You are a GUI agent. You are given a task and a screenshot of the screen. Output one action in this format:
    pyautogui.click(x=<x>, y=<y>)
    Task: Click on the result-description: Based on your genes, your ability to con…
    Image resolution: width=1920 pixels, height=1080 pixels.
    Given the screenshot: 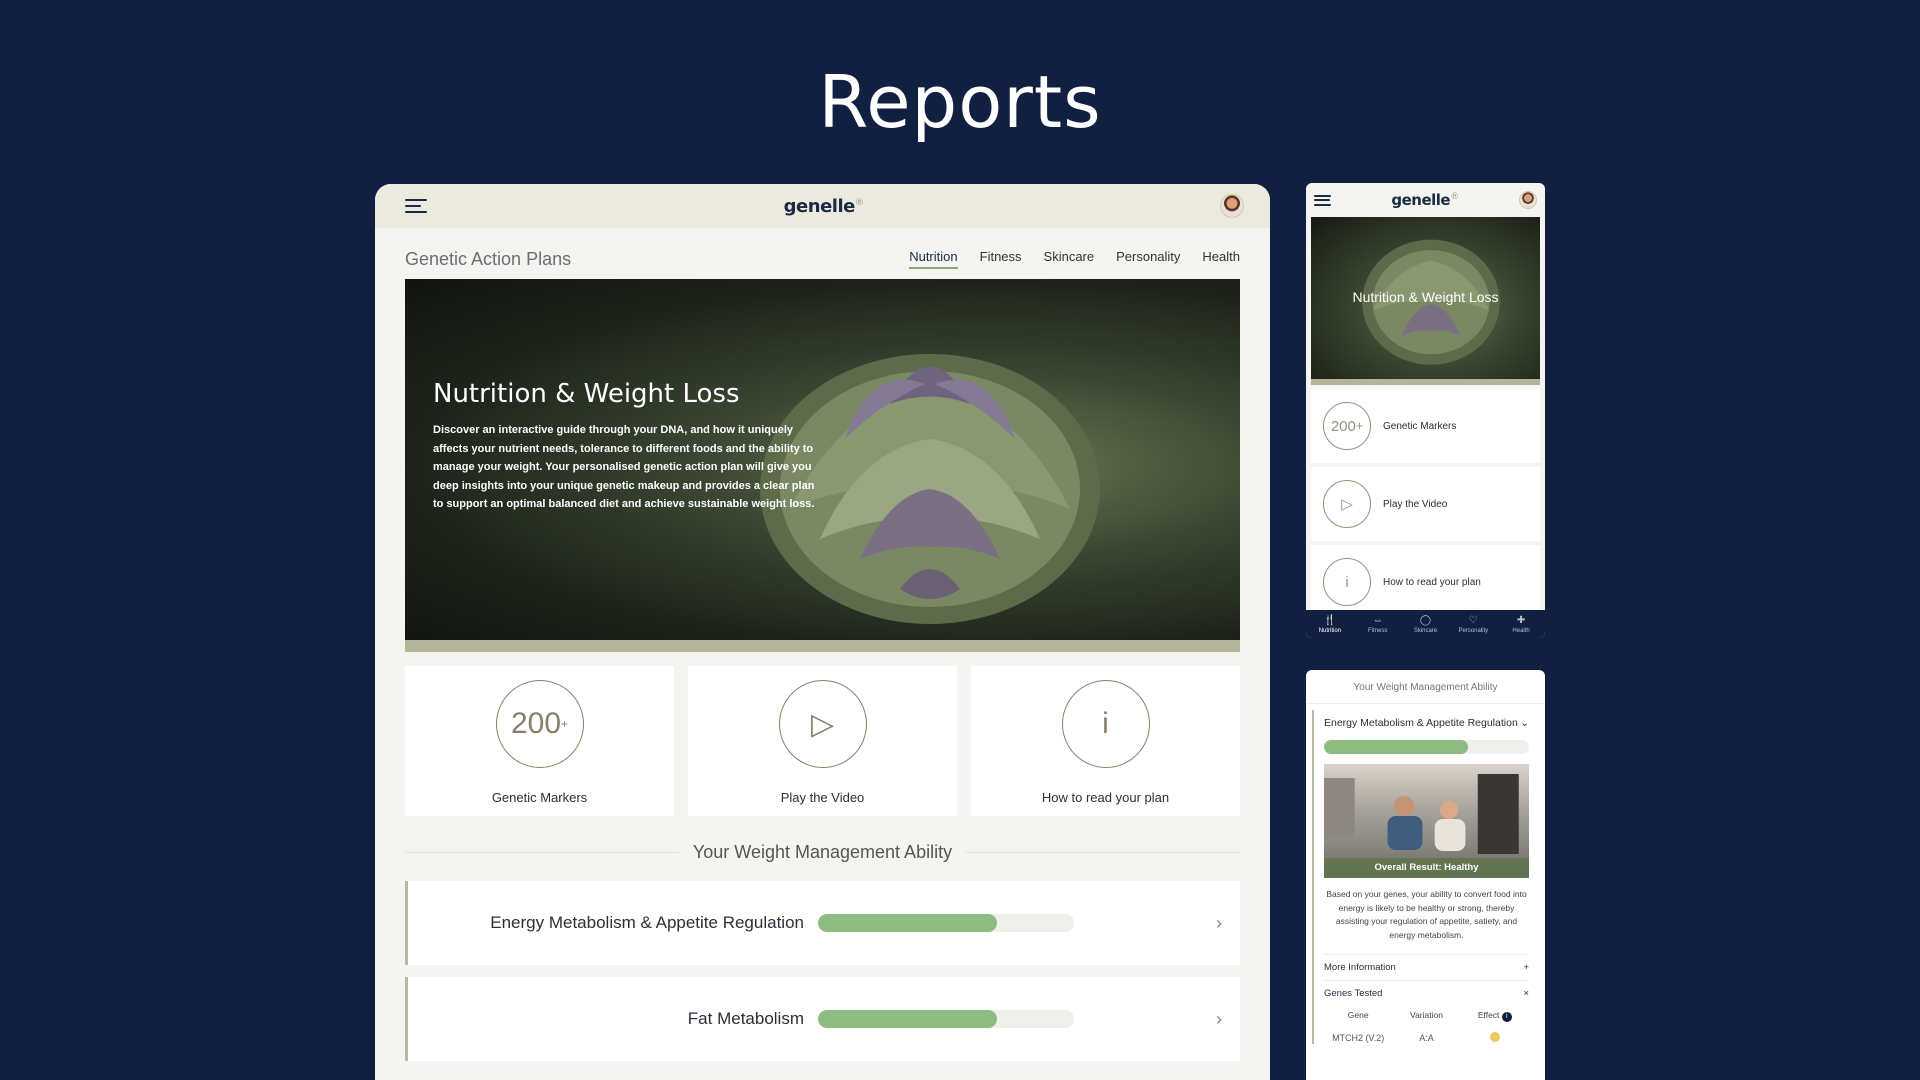 What is the action you would take?
    pyautogui.click(x=1426, y=914)
    